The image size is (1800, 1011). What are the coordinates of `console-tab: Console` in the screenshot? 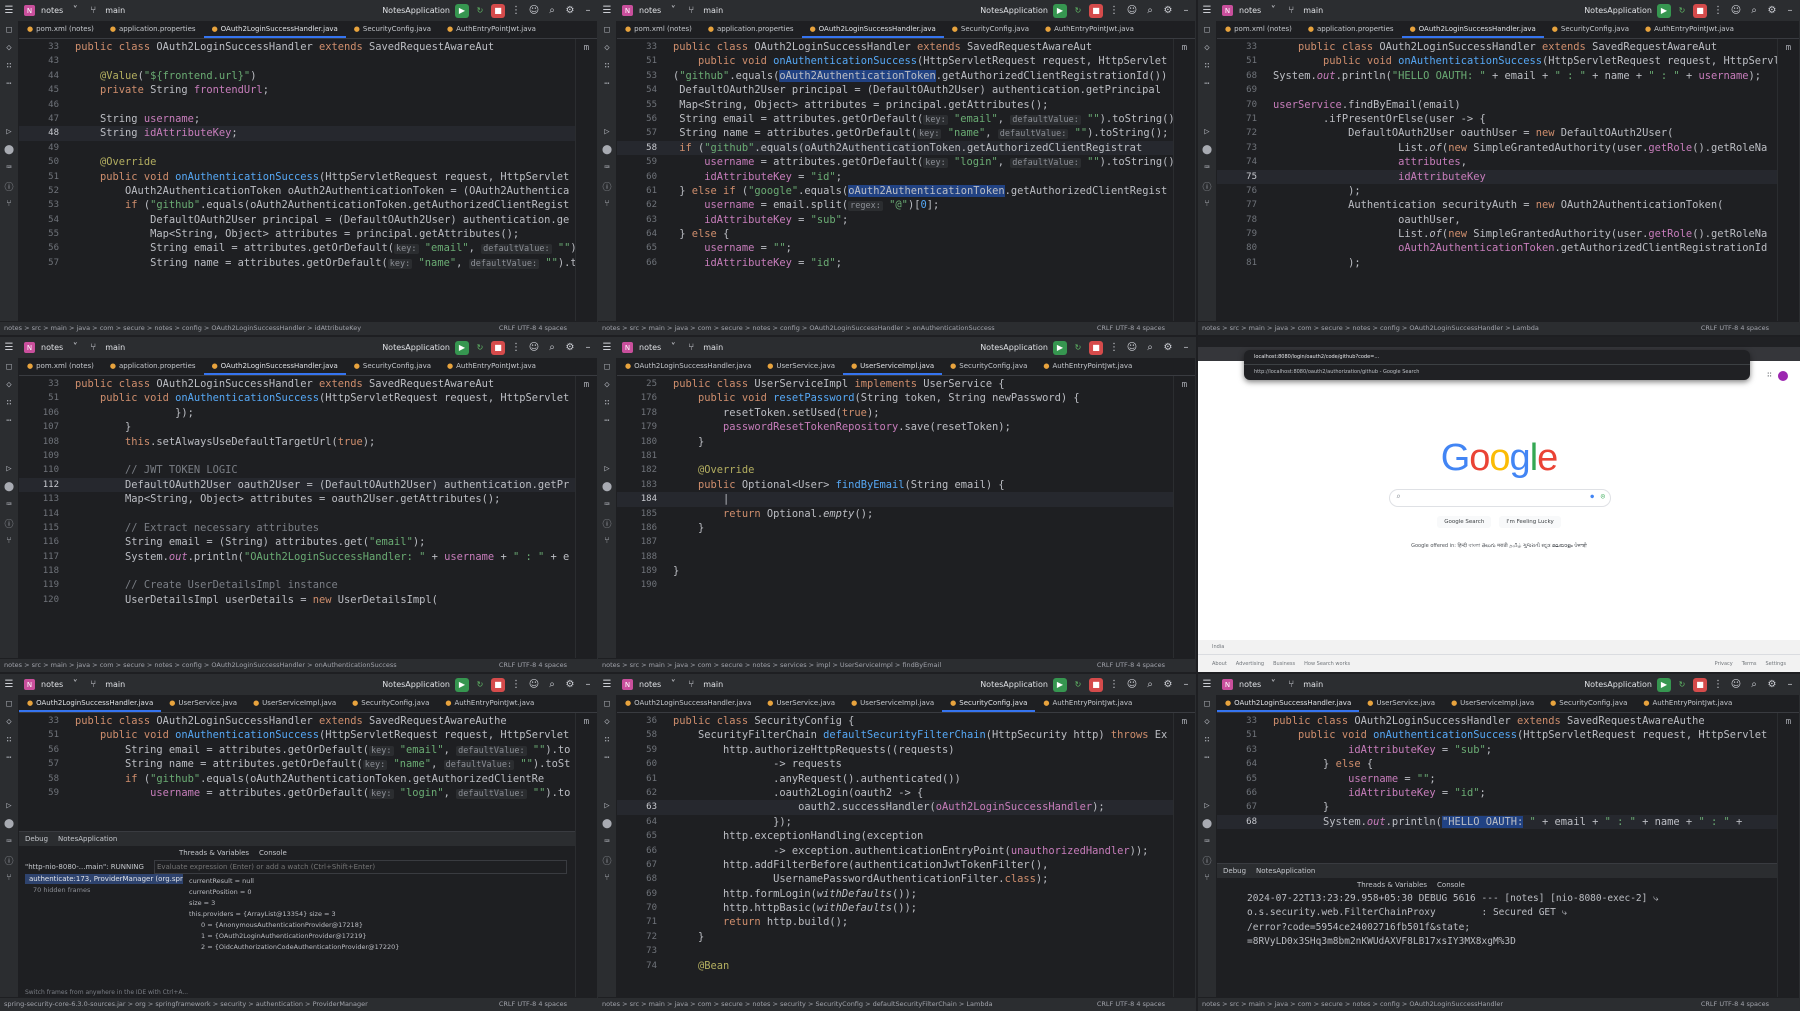 It's located at (273, 853).